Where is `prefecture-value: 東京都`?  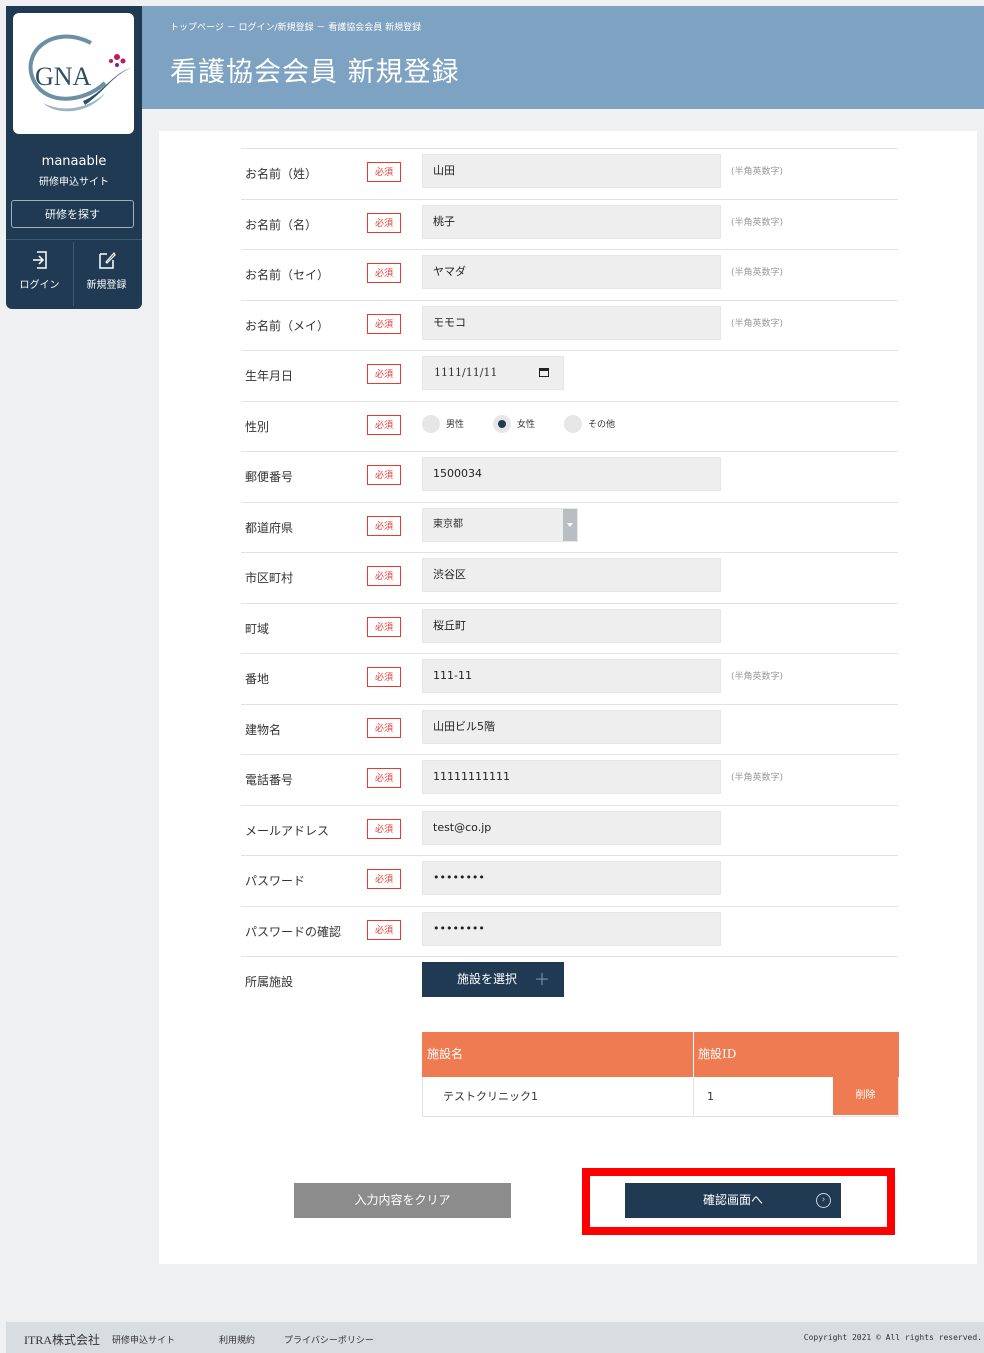 prefecture-value: 東京都 is located at coordinates (448, 524).